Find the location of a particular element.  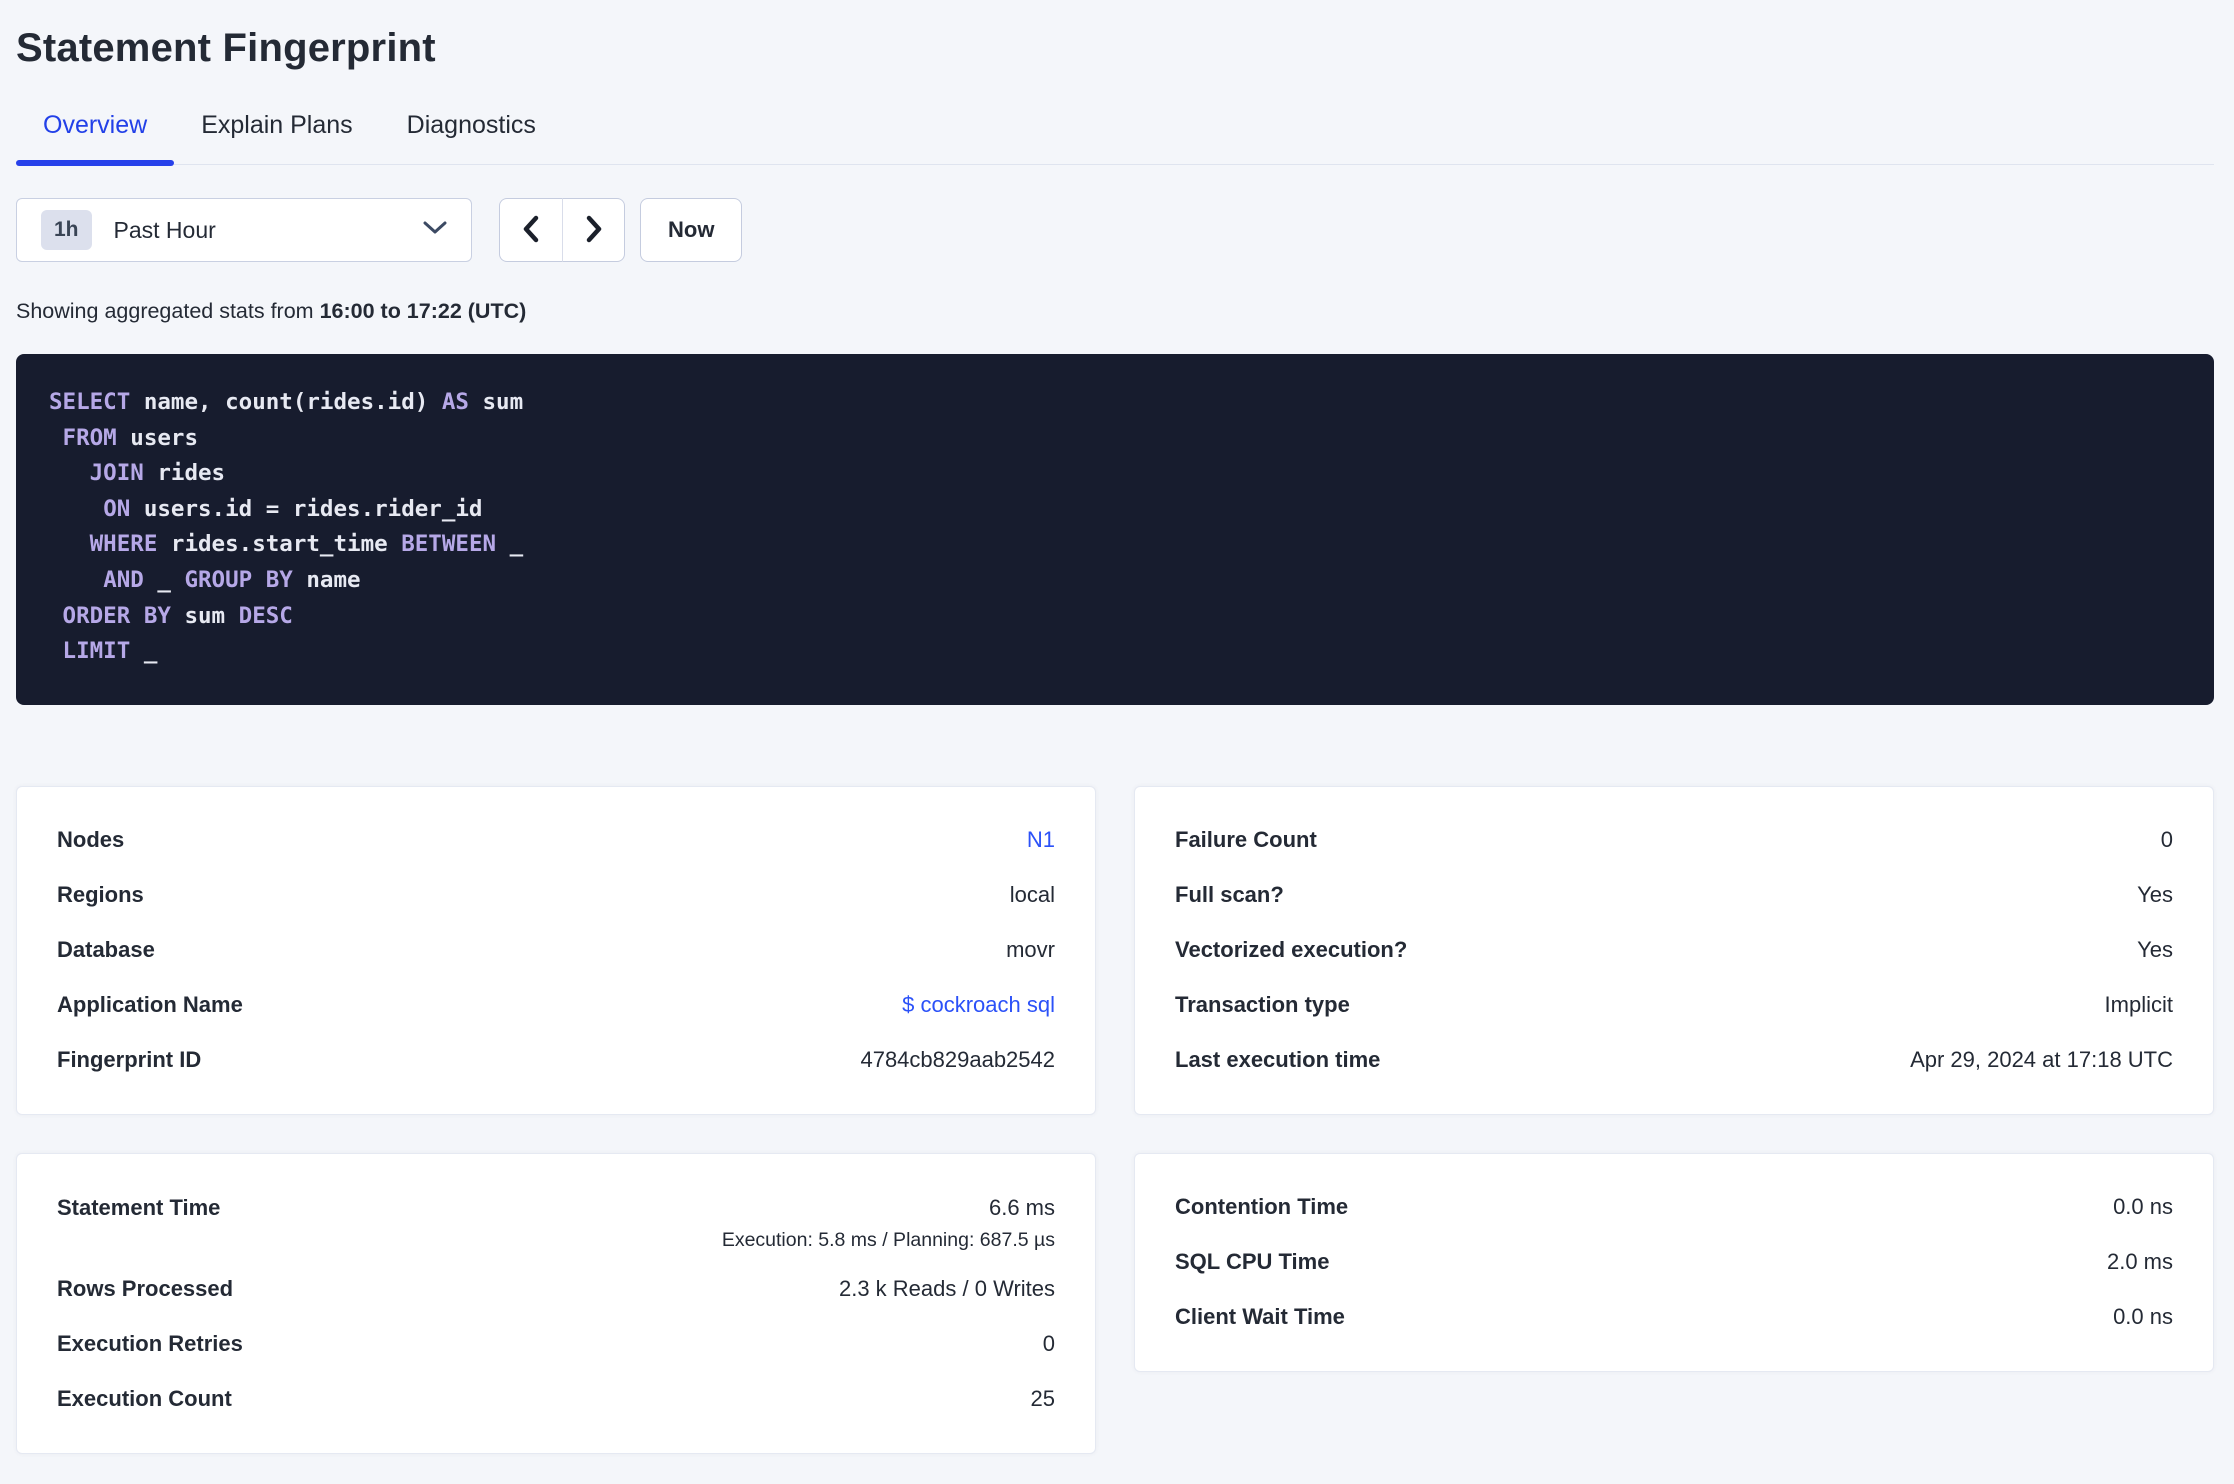

row-label: Failure Count is located at coordinates (1246, 840).